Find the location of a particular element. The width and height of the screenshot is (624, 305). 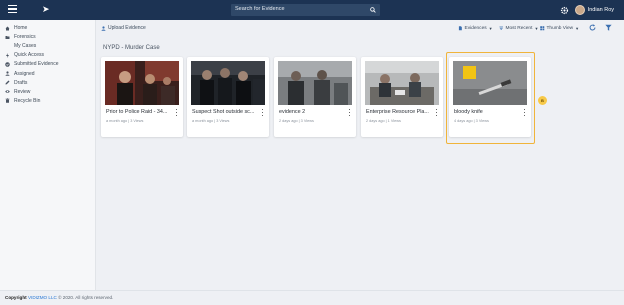

upload-user-icon is located at coordinates (103, 28).